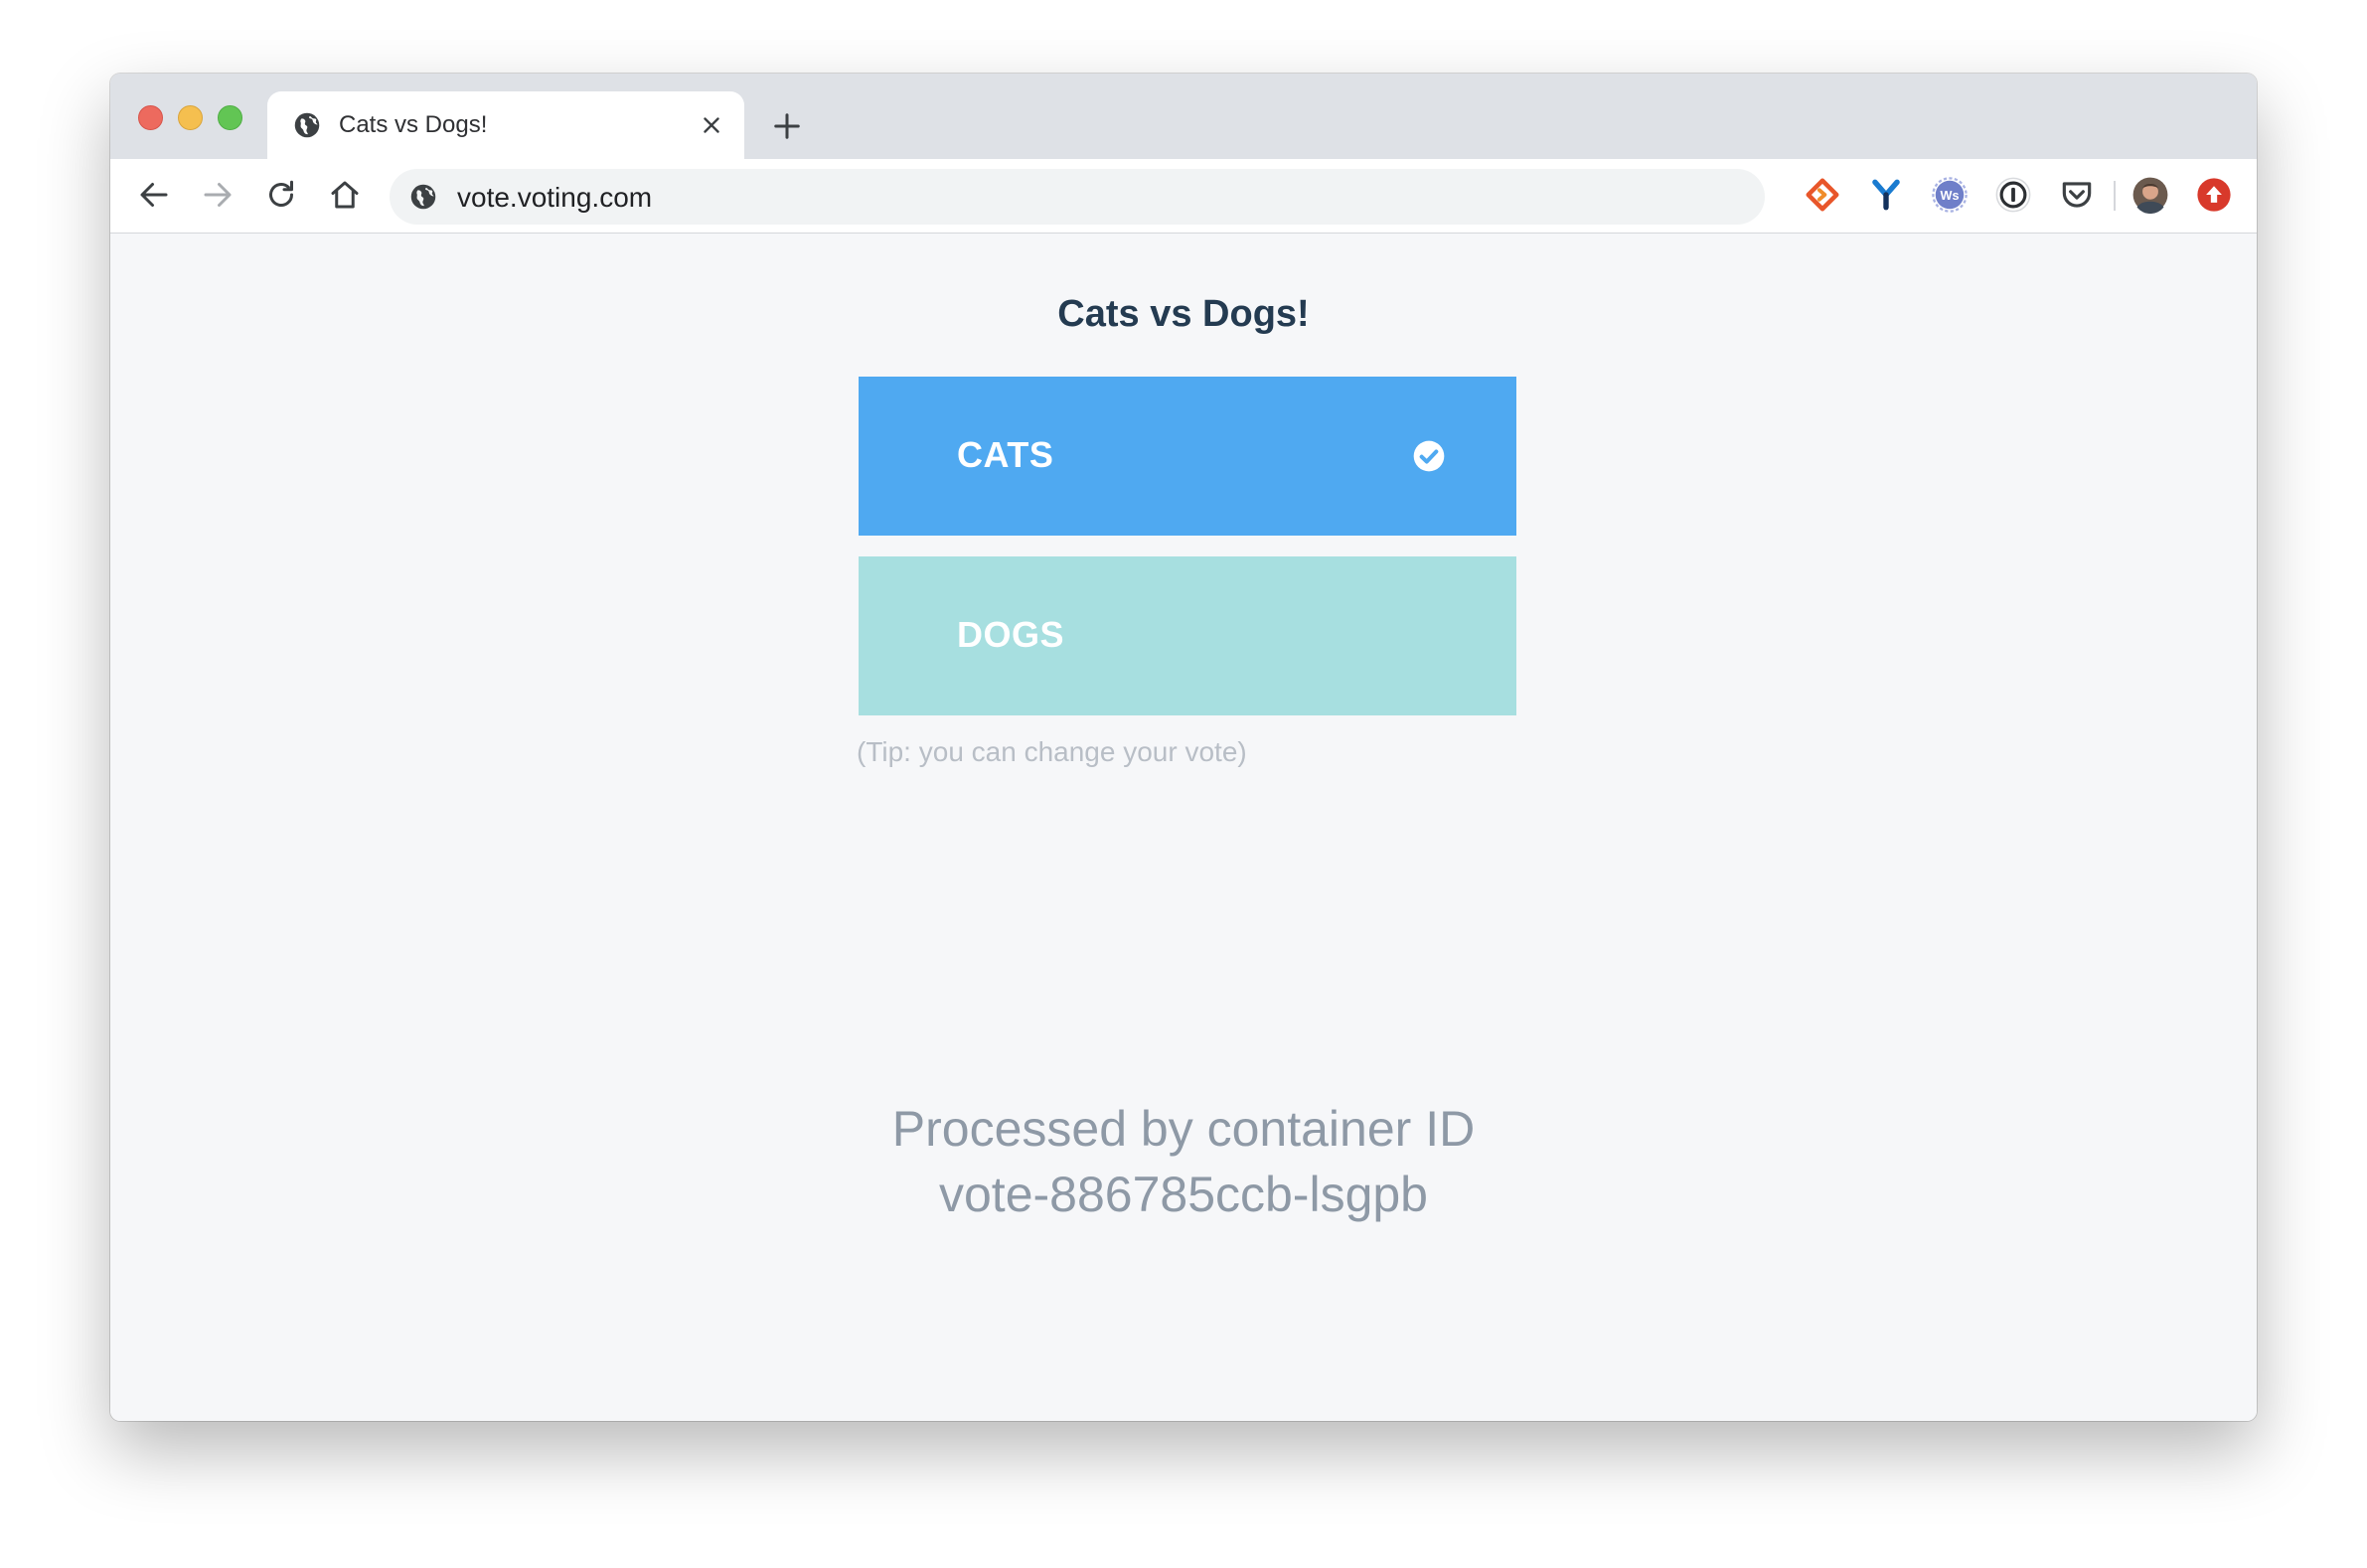 The width and height of the screenshot is (2367, 1568). I want to click on vote-dogs-label: DOGS, so click(1011, 634).